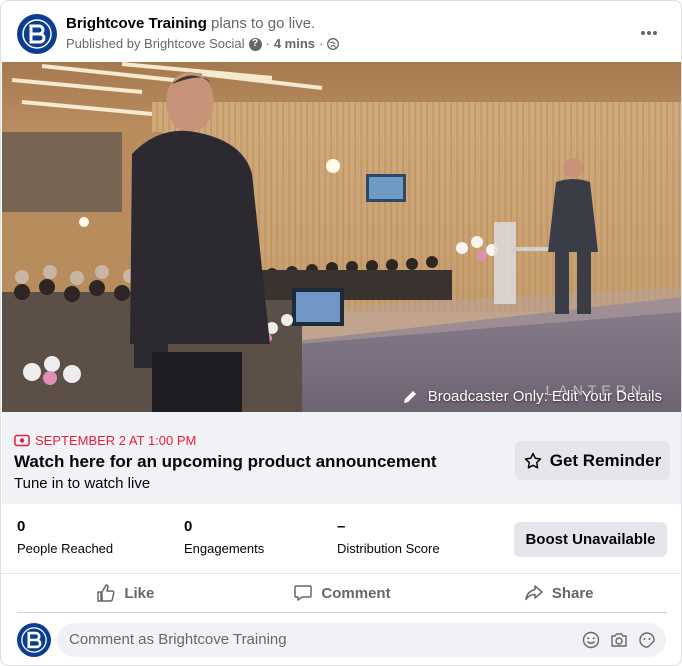 The height and width of the screenshot is (666, 682). What do you see at coordinates (361, 640) in the screenshot?
I see `comment-input: Comment as Brightcove Training` at bounding box center [361, 640].